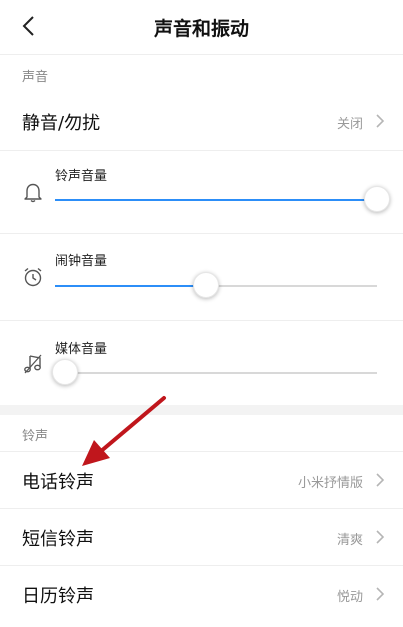 This screenshot has width=403, height=627. Describe the element at coordinates (124, 431) in the screenshot. I see `annotation-arrow-icon` at that location.